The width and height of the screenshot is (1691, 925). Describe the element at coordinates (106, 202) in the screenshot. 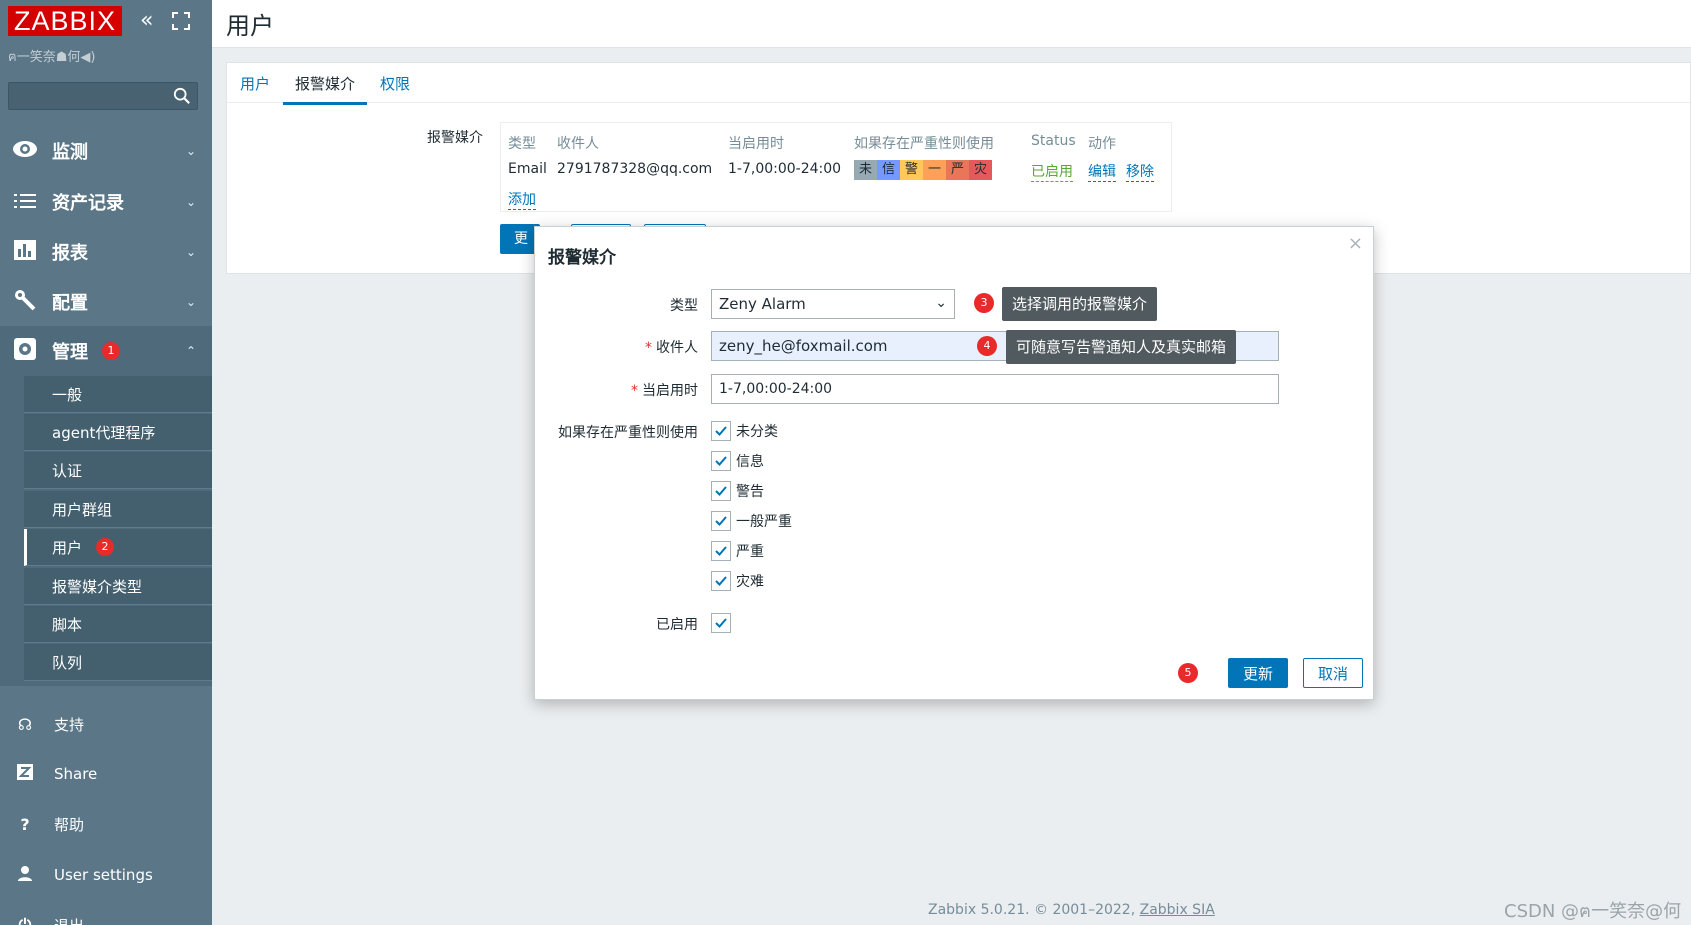

I see `nav-inventory: 资产记录 ⌄` at that location.